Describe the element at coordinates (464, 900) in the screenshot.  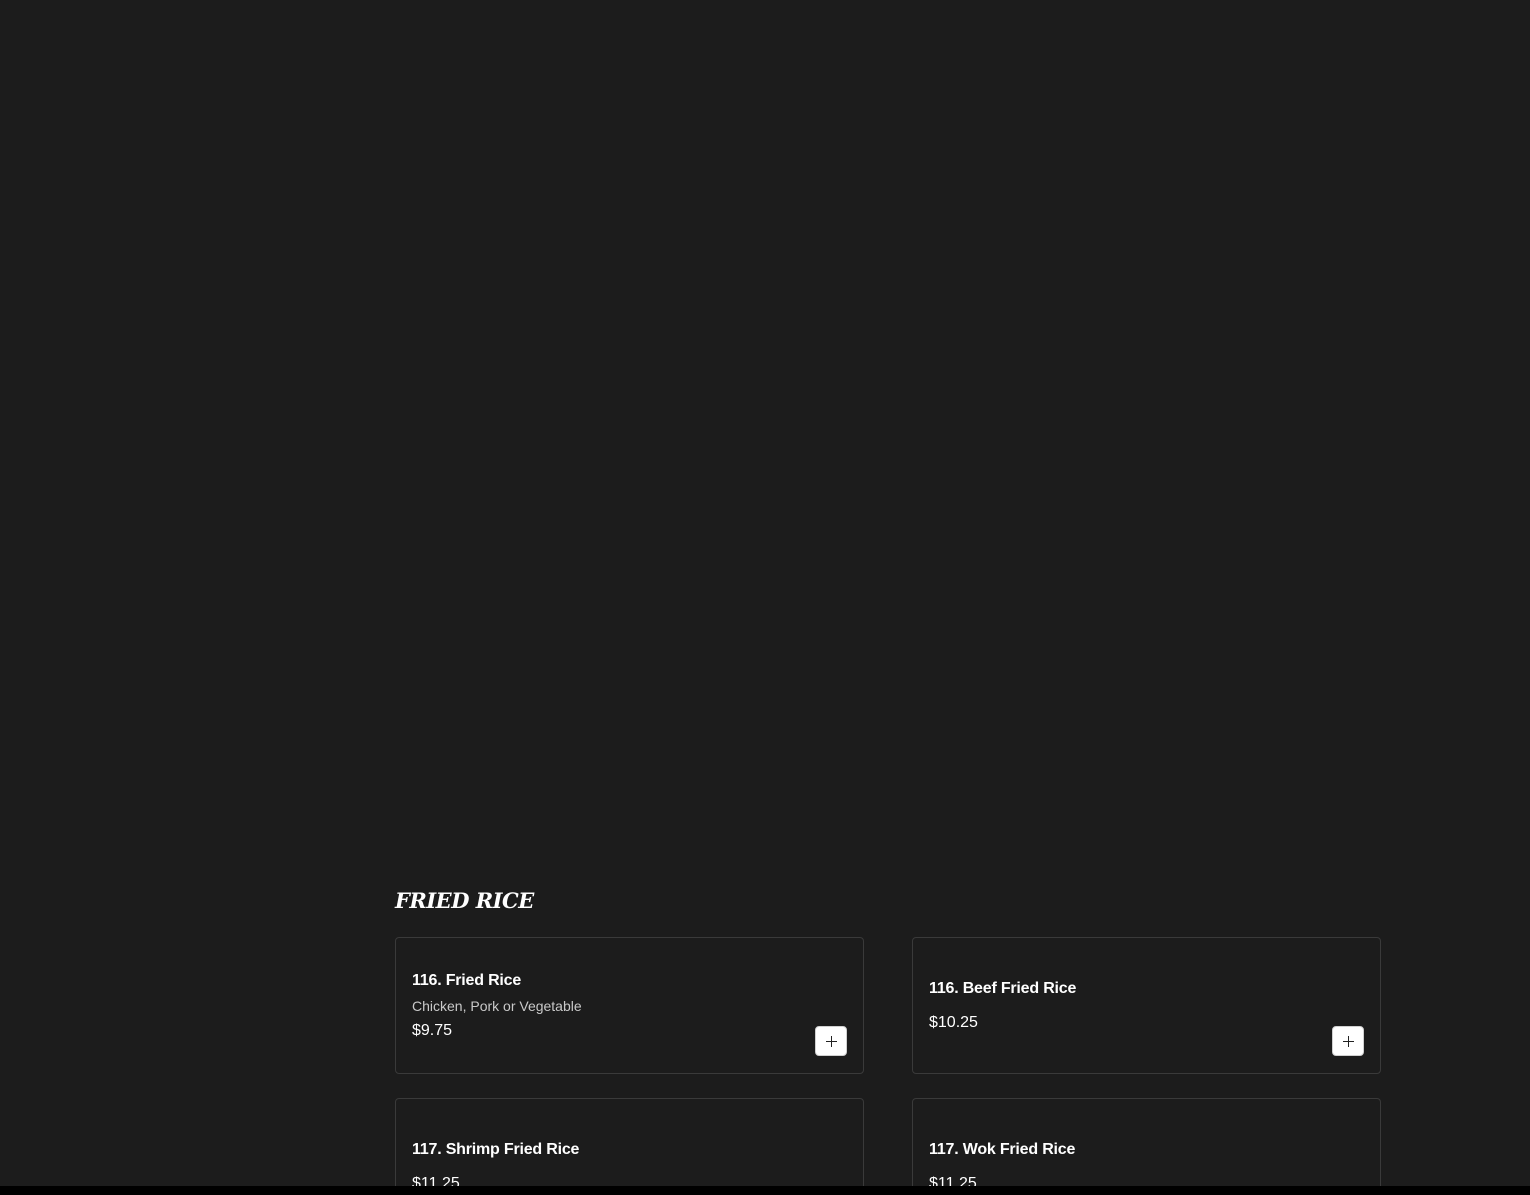
I see `section-title: FRIED RICE` at that location.